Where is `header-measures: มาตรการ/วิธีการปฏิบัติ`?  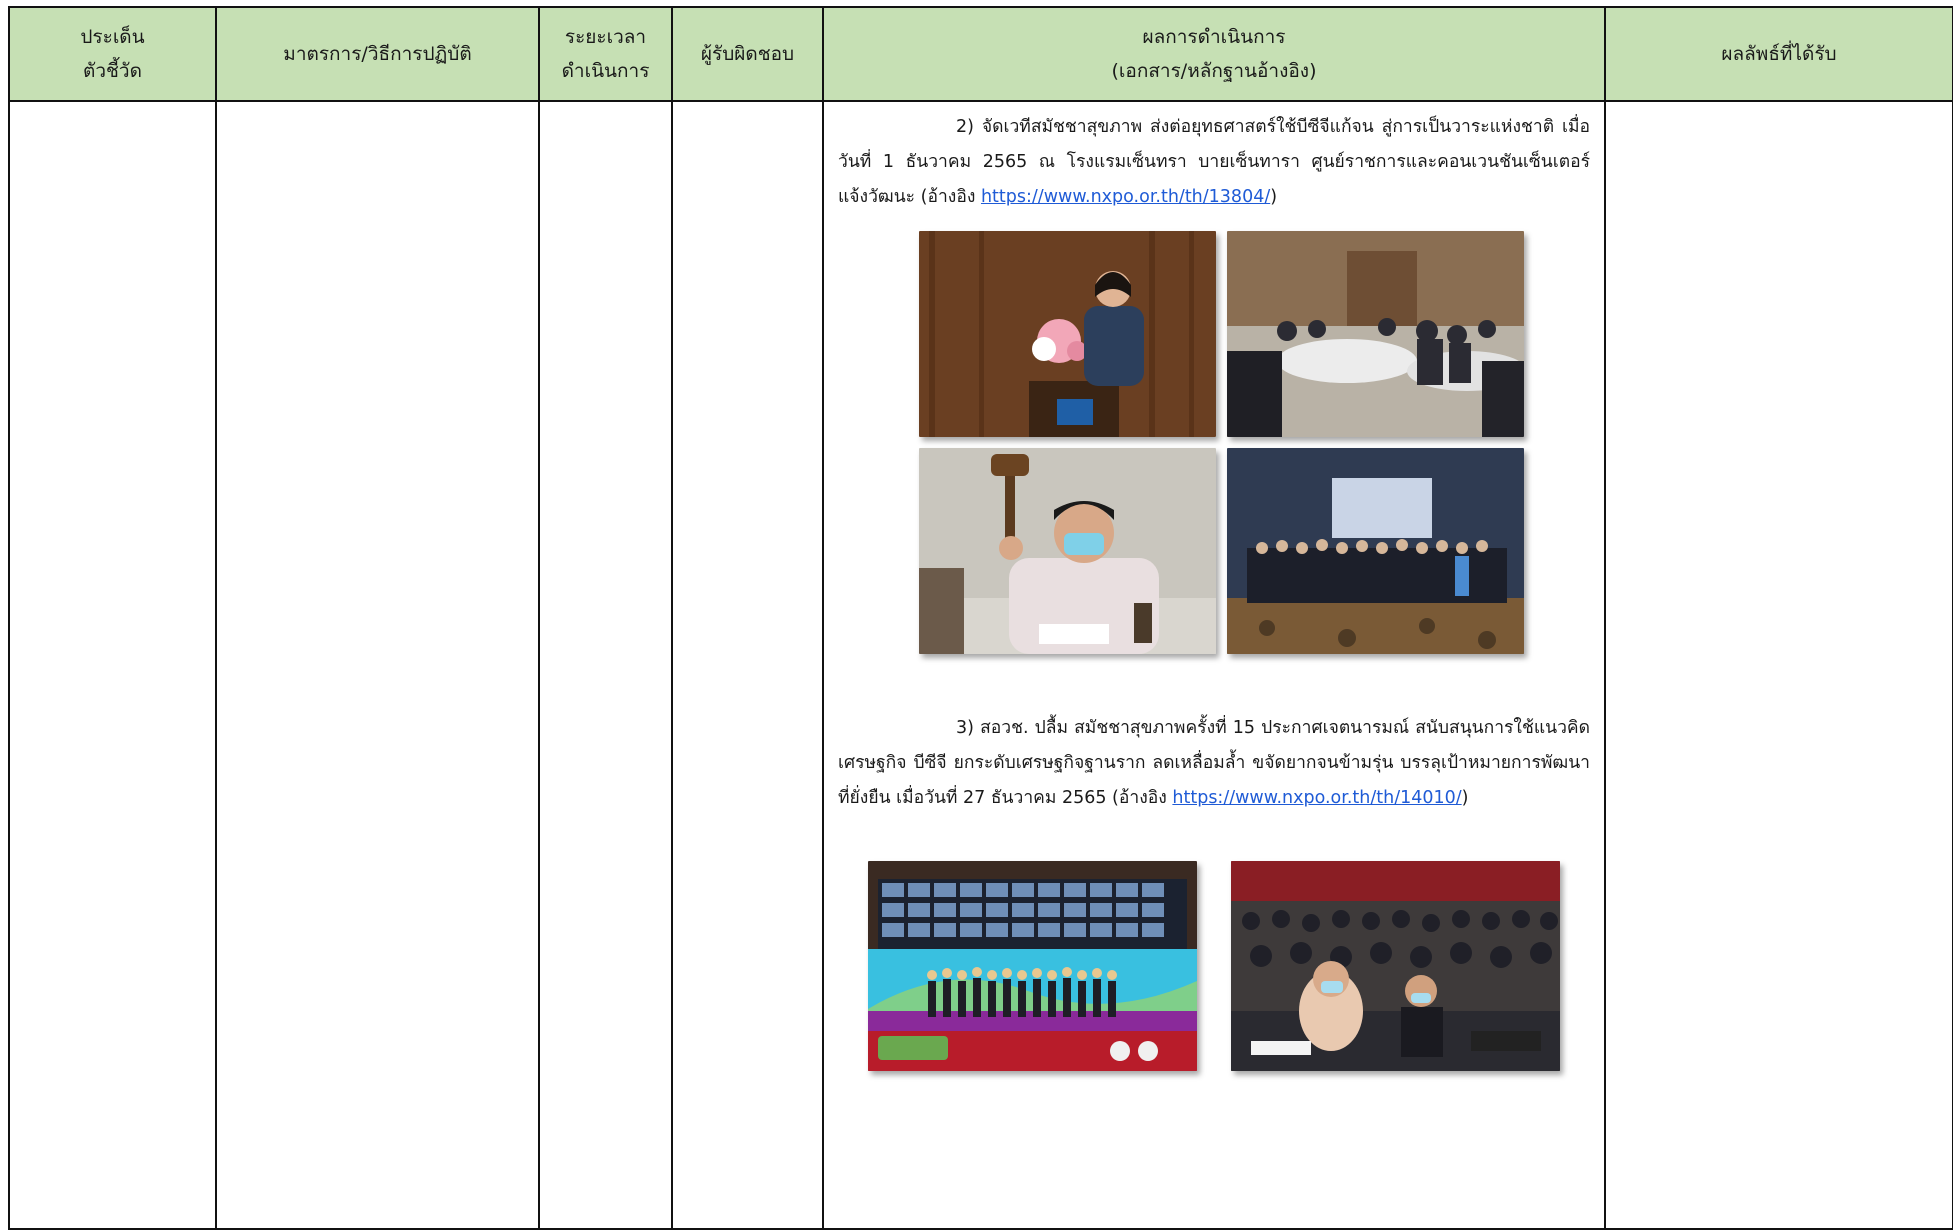 header-measures: มาตรการ/วิธีการปฏิบัติ is located at coordinates (377, 54).